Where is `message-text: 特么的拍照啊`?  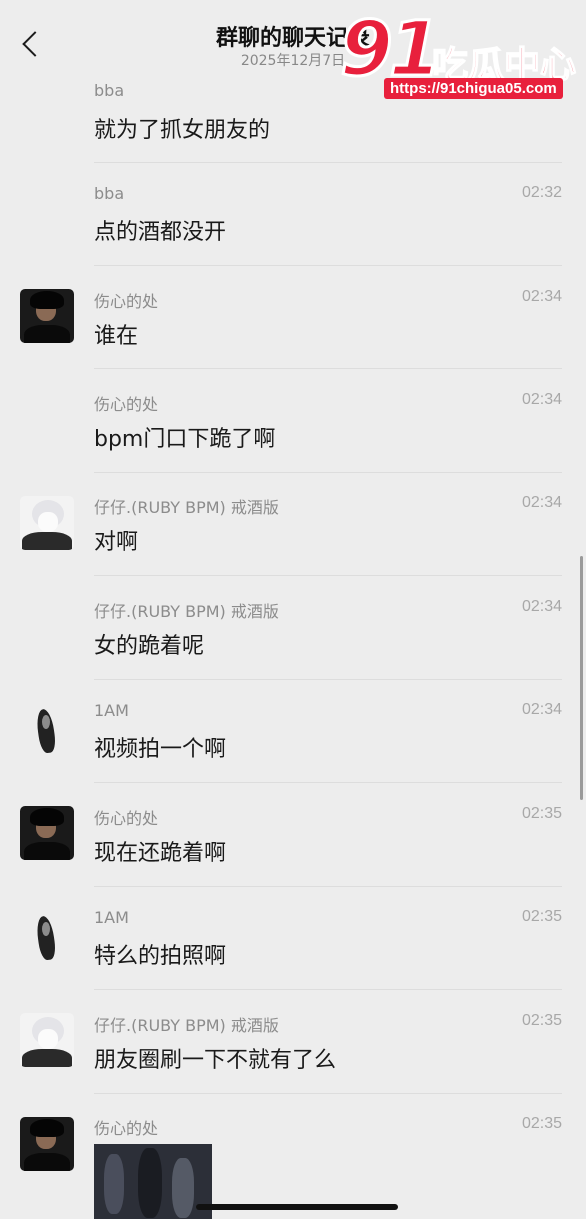 message-text: 特么的拍照啊 is located at coordinates (160, 956).